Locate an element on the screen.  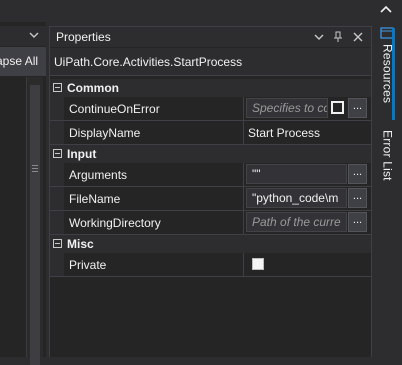
tab-resources: Resources is located at coordinates (387, 82).